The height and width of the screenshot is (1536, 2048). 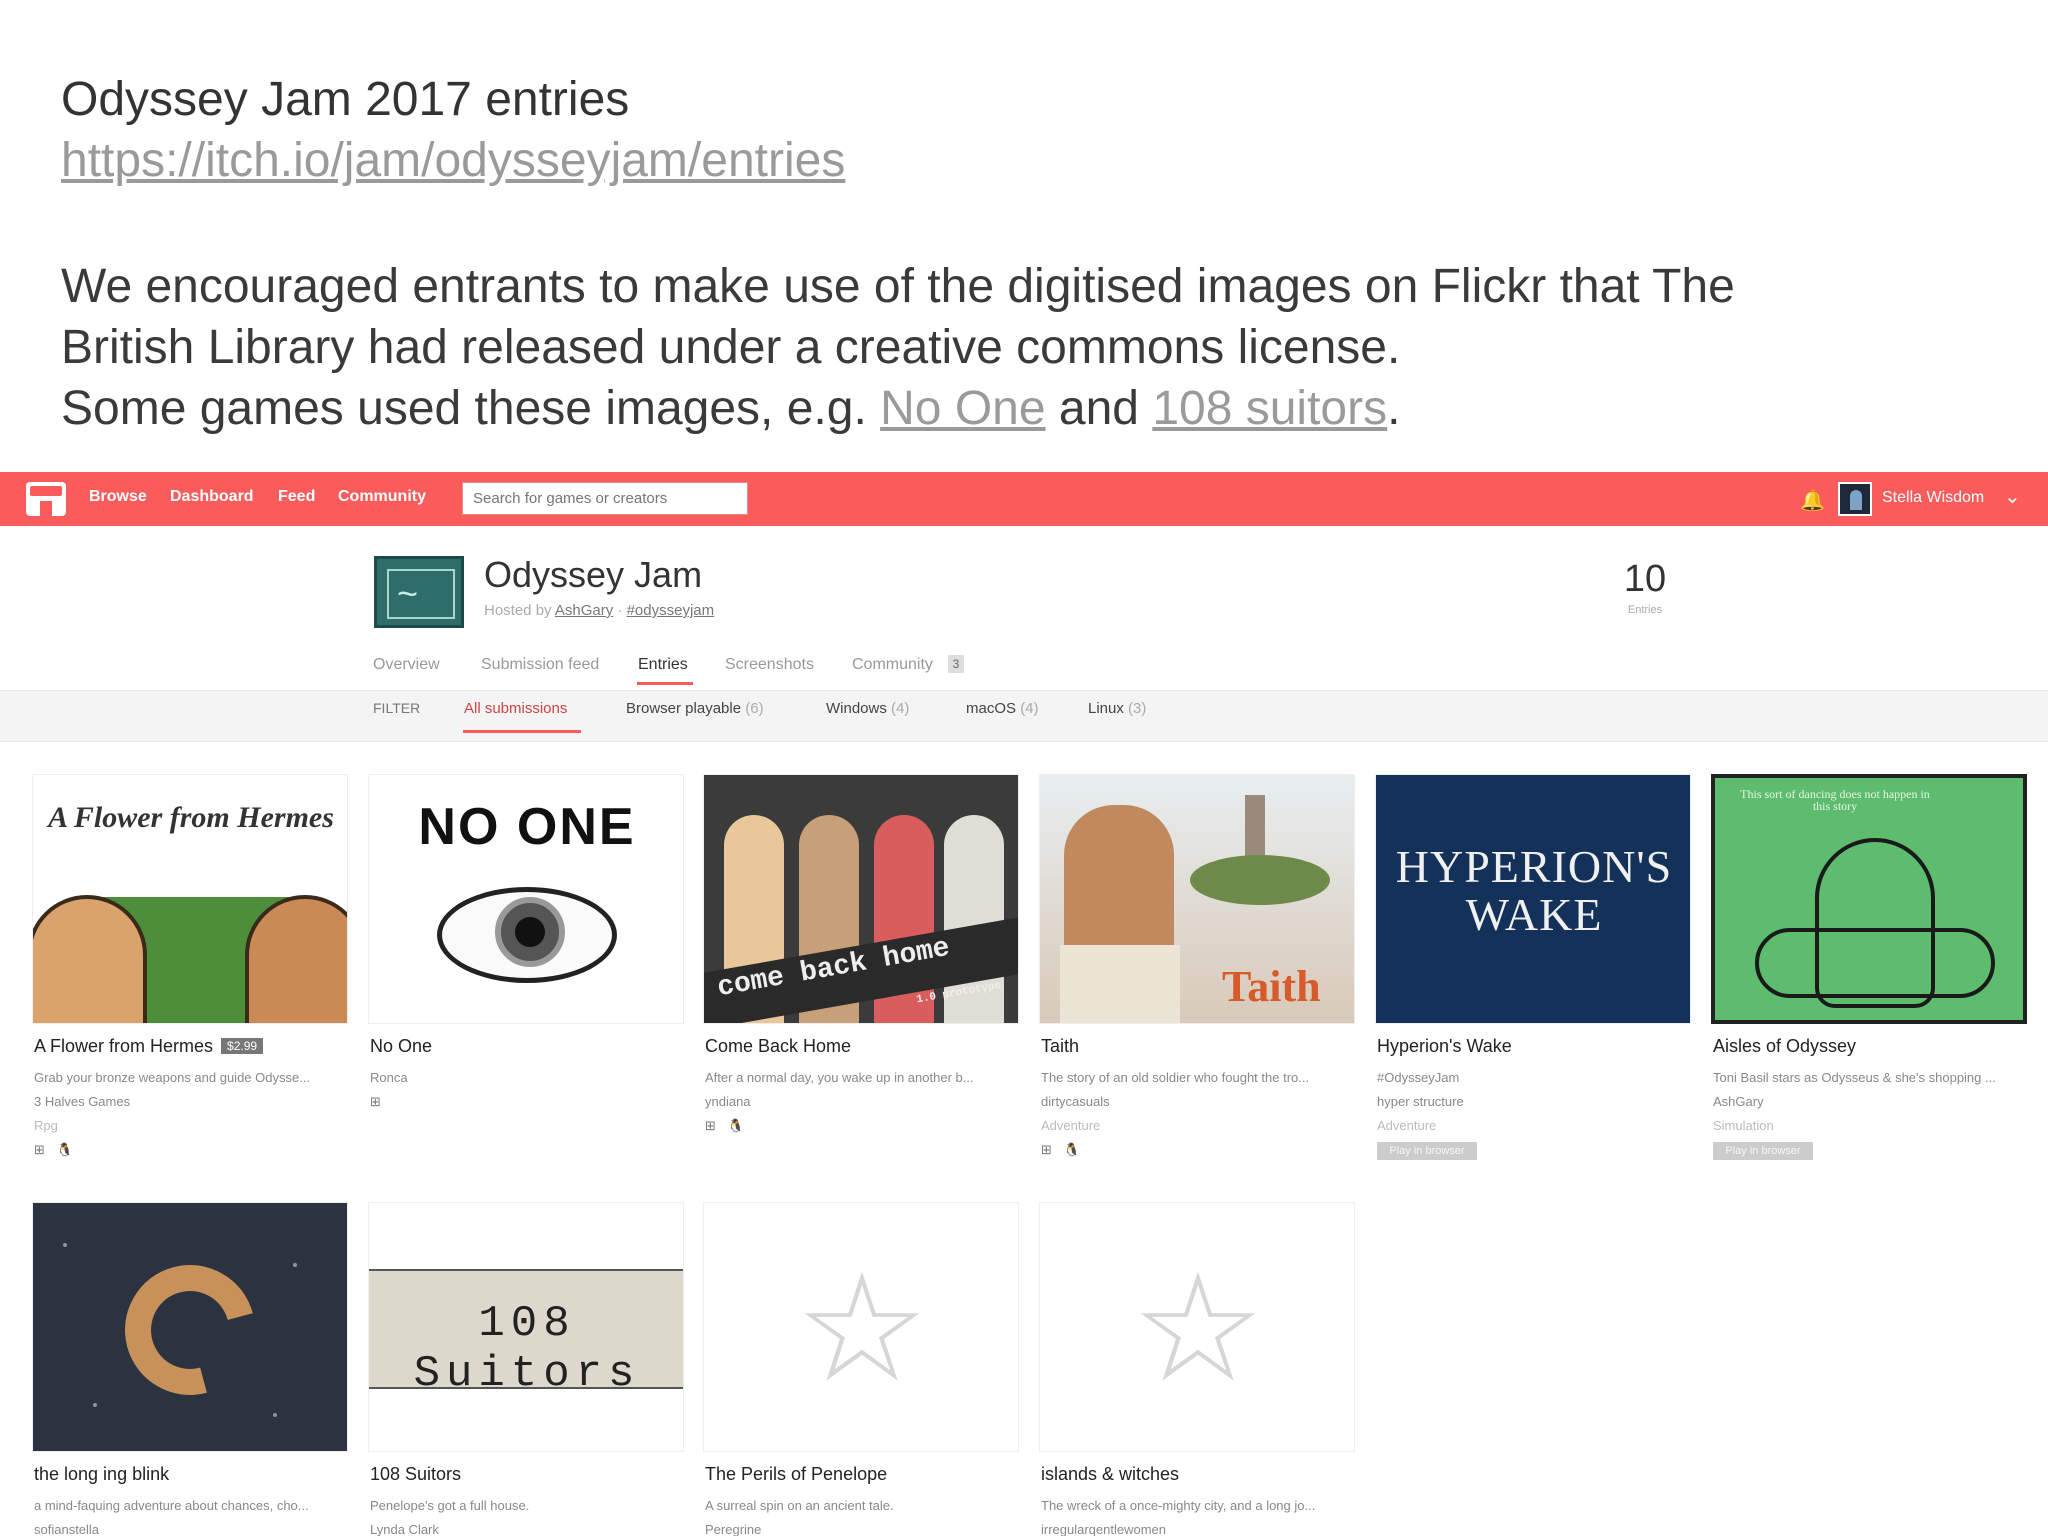 I want to click on filter-label-text: Linux, so click(x=1106, y=708).